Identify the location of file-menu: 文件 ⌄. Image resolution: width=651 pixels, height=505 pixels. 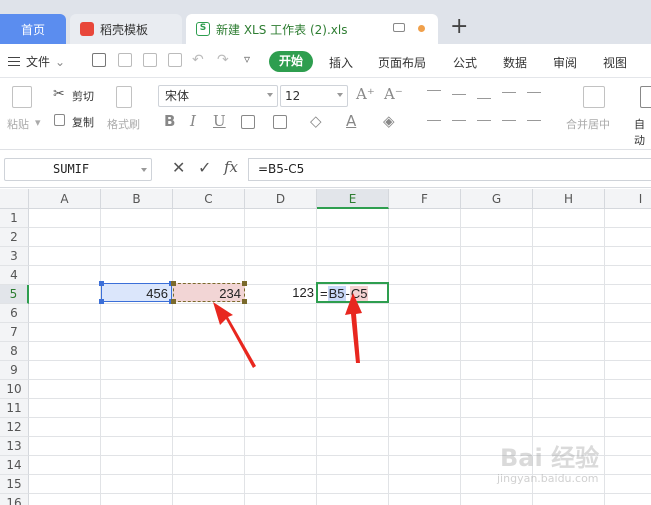
(36, 61).